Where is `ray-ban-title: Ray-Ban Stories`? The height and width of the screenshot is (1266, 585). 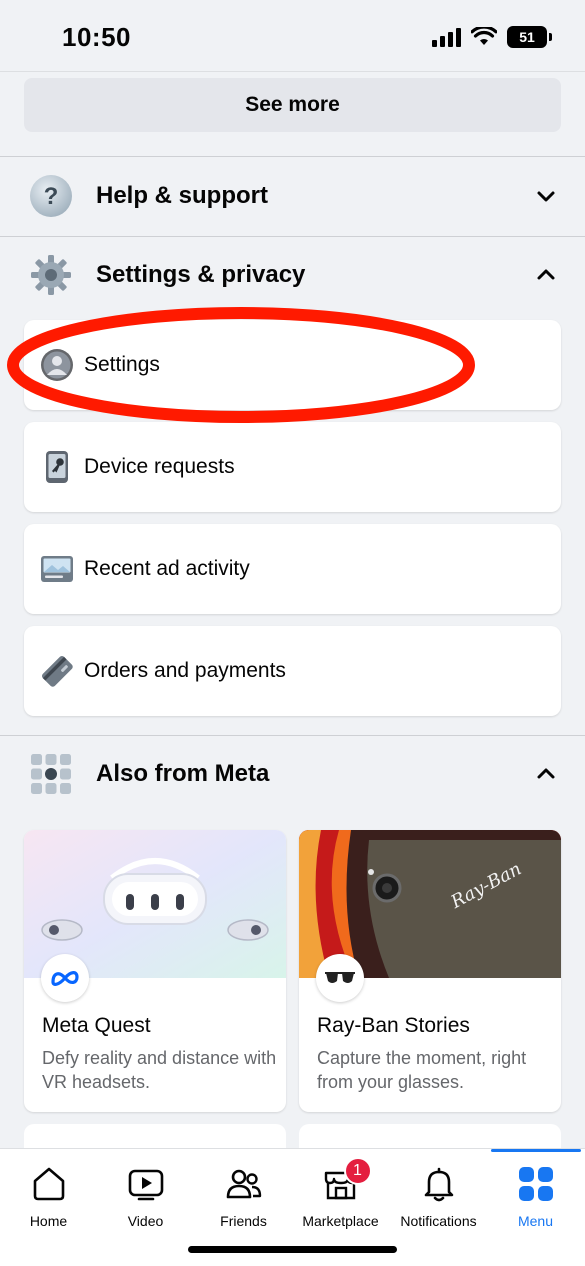
ray-ban-title: Ray-Ban Stories is located at coordinates (393, 1025).